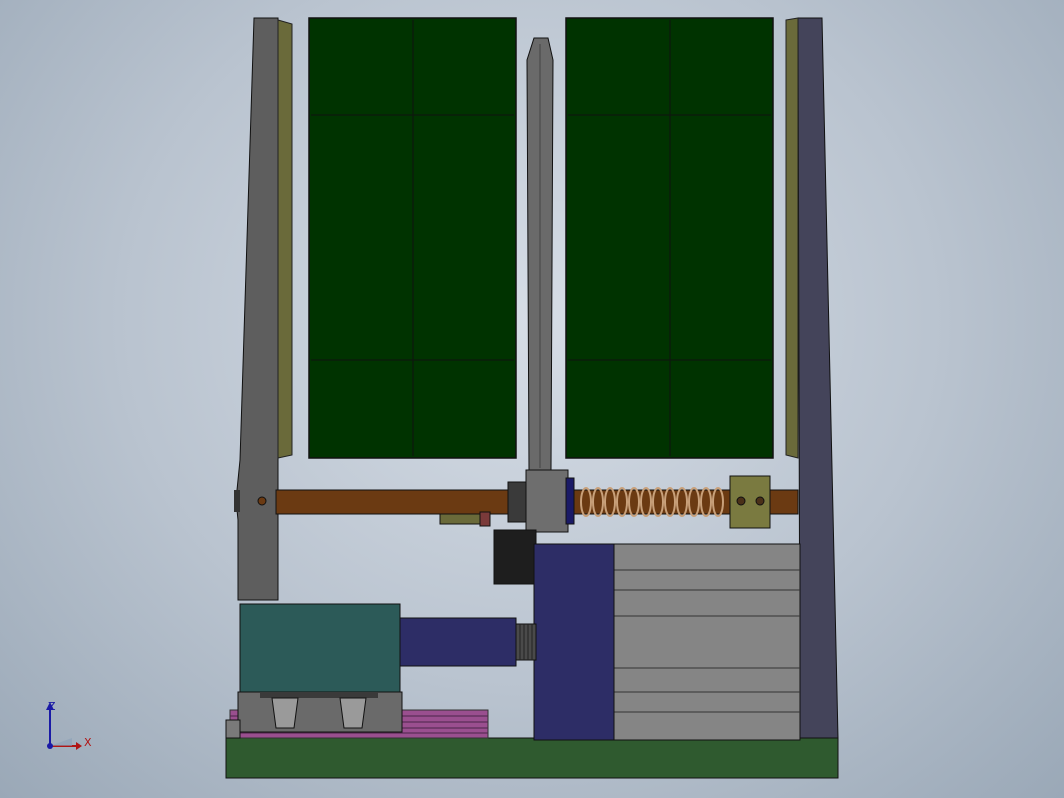  What do you see at coordinates (320, 648) in the screenshot?
I see `gearbox` at bounding box center [320, 648].